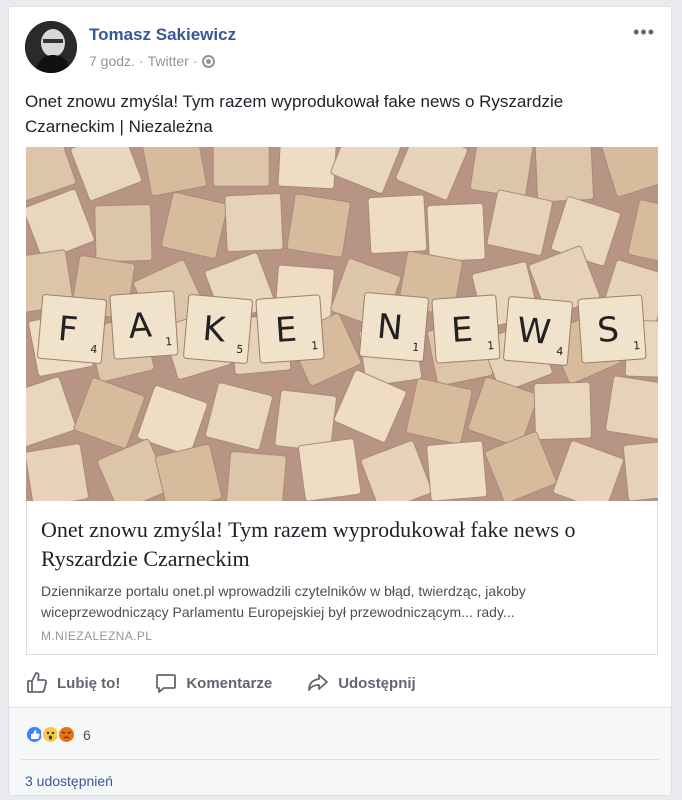 This screenshot has height=800, width=682. What do you see at coordinates (51, 47) in the screenshot?
I see `avatar` at bounding box center [51, 47].